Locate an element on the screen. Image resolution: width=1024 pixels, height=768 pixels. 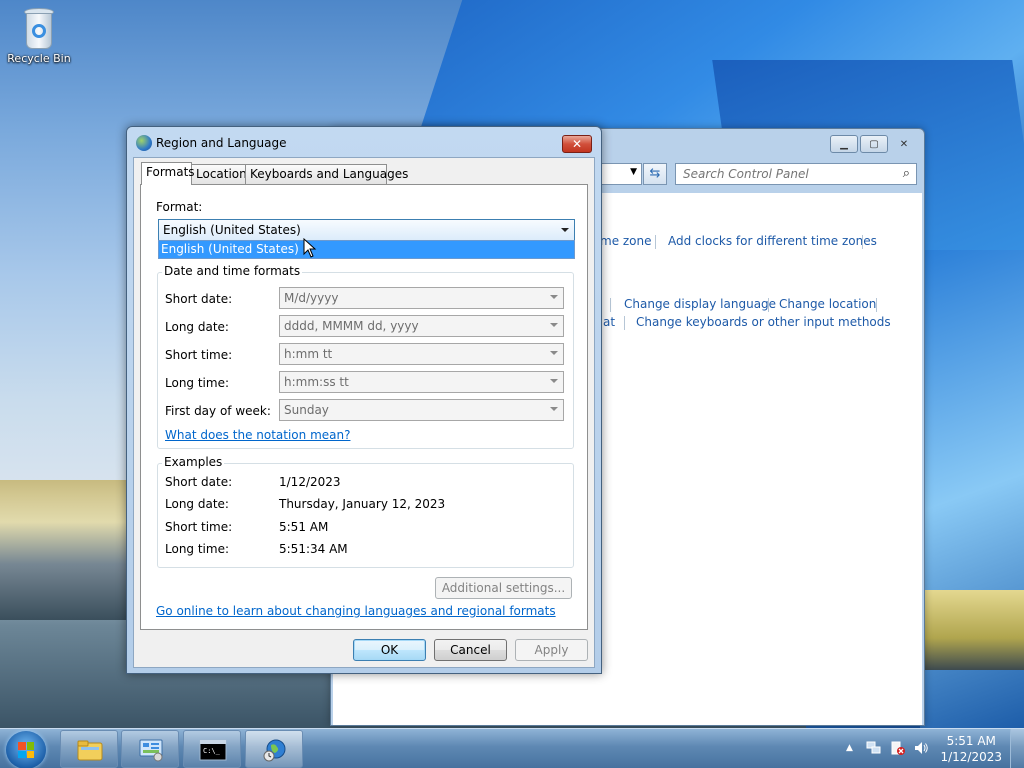
taskbar-region-language is located at coordinates (274, 749).